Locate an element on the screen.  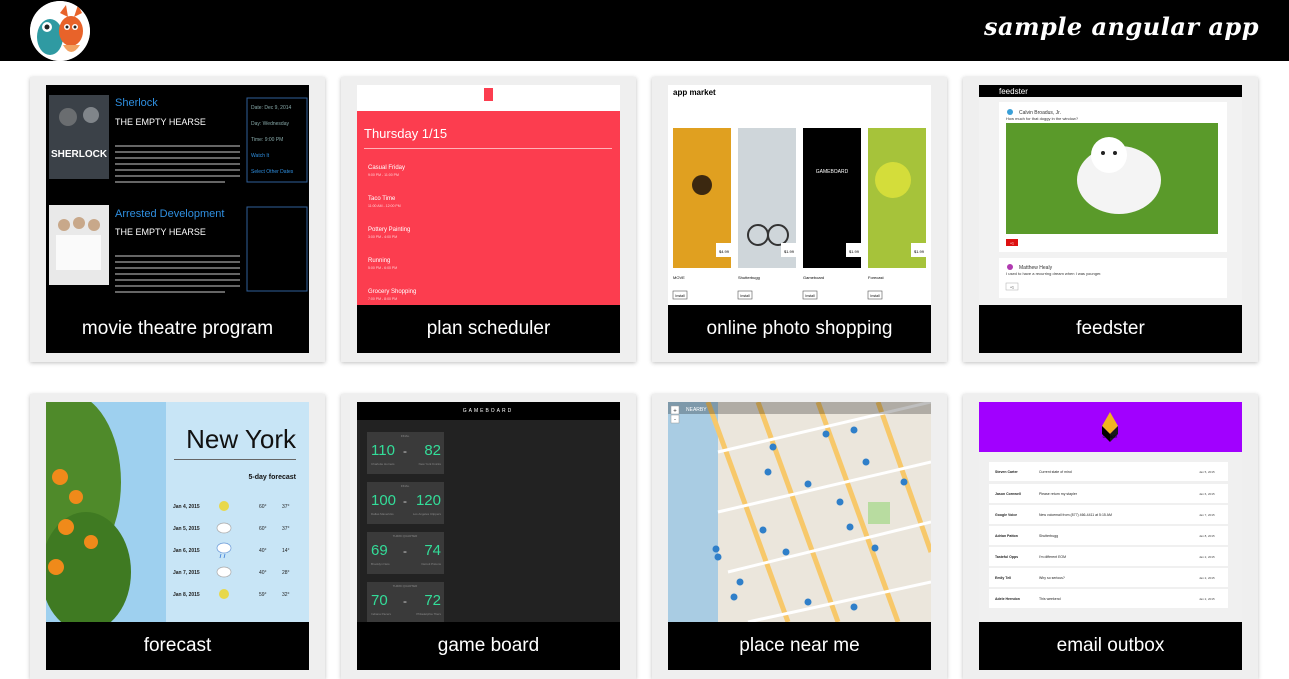
gameboard-title: GAMEBOARD is located at coordinates (488, 411).